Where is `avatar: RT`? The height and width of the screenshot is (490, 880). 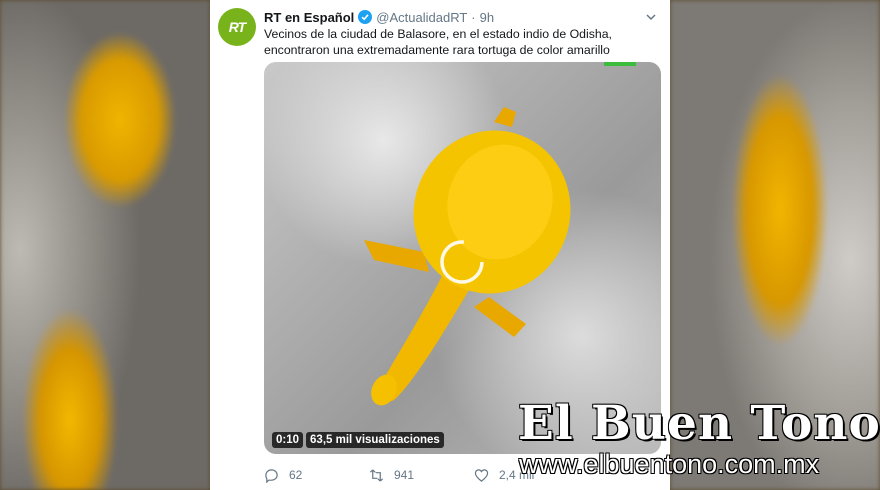 avatar: RT is located at coordinates (237, 27).